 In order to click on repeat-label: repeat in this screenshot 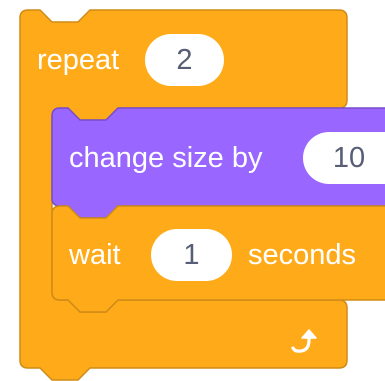, I will do `click(78, 60)`.